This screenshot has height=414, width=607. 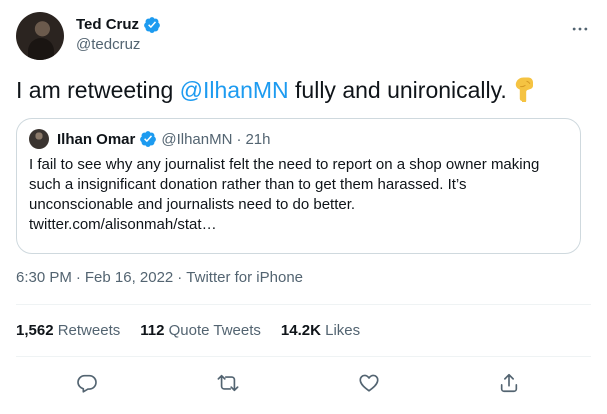 I want to click on retweet-icon, so click(x=228, y=385).